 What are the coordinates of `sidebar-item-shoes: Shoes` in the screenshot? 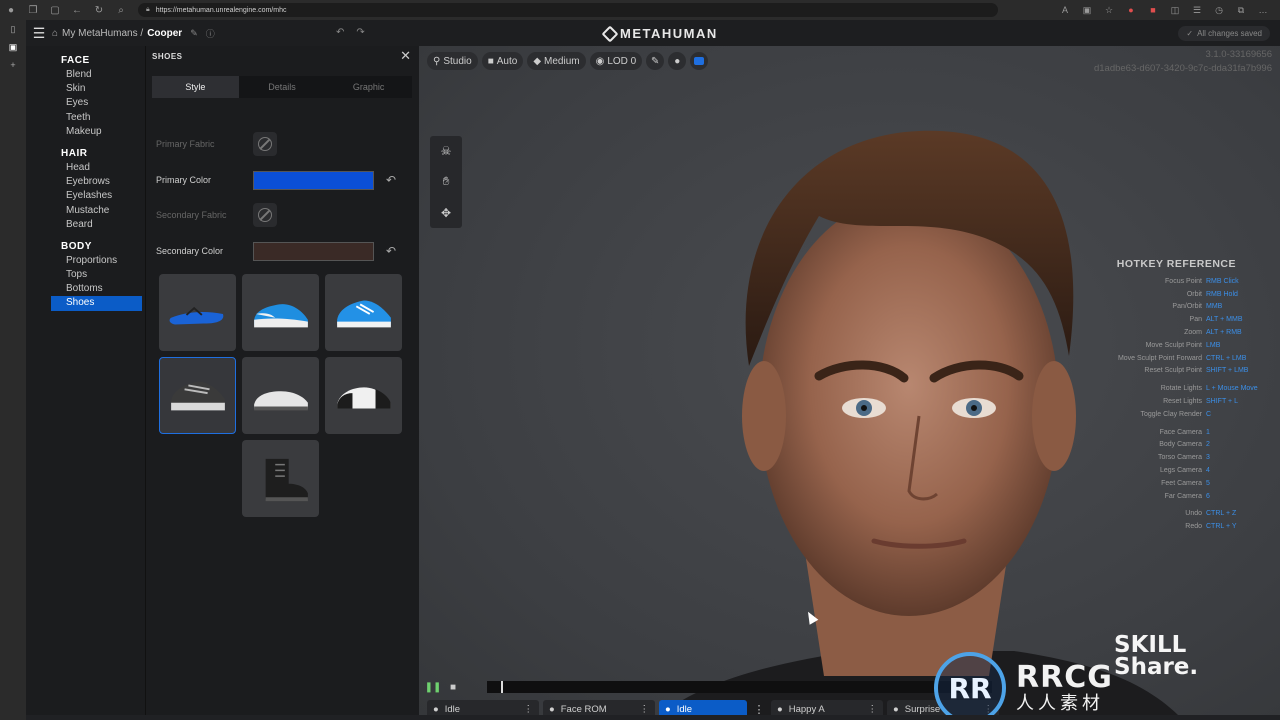 It's located at (96, 303).